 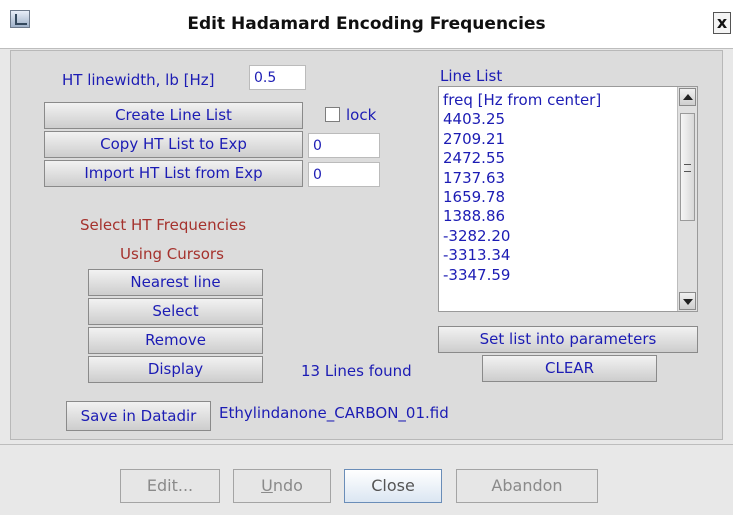 I want to click on line-list-scrollbar, so click(x=687, y=199).